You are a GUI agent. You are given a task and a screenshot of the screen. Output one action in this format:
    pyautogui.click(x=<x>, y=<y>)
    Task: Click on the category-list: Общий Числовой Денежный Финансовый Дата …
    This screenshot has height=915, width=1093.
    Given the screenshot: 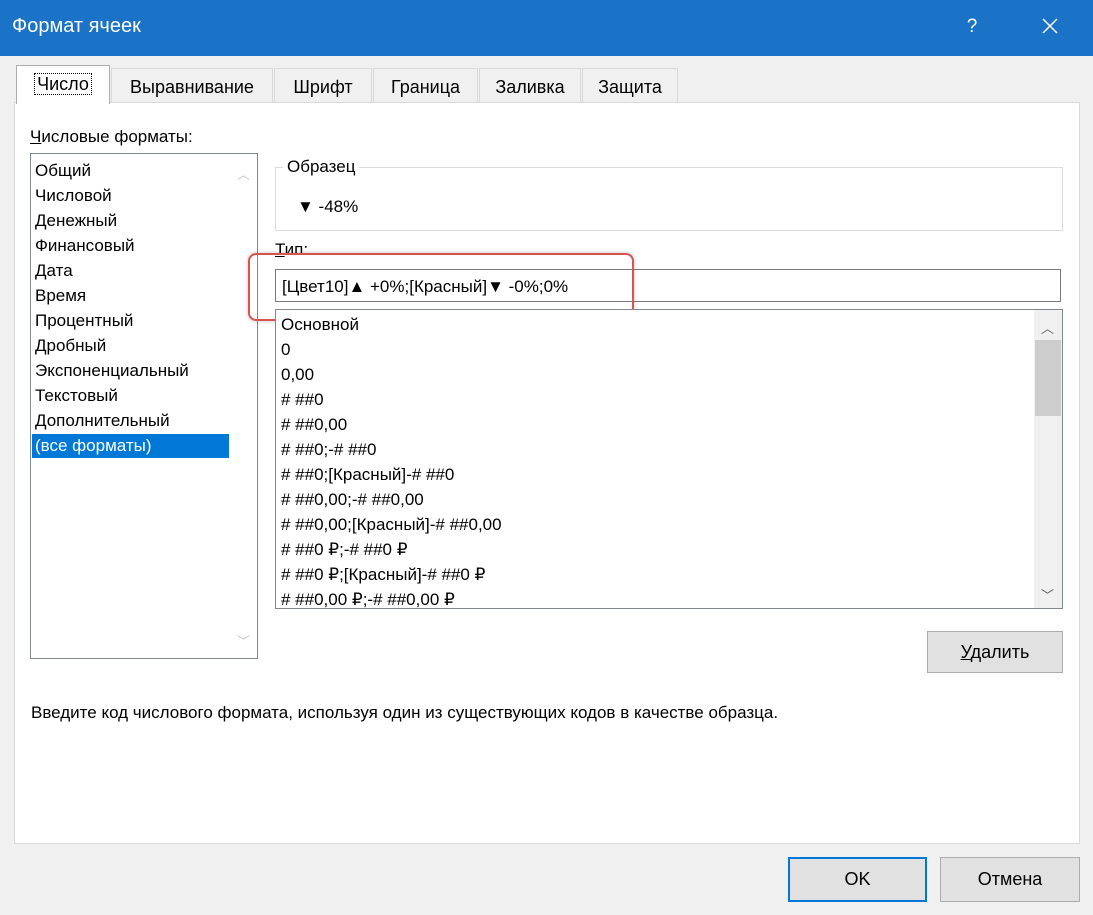 What is the action you would take?
    pyautogui.click(x=144, y=406)
    